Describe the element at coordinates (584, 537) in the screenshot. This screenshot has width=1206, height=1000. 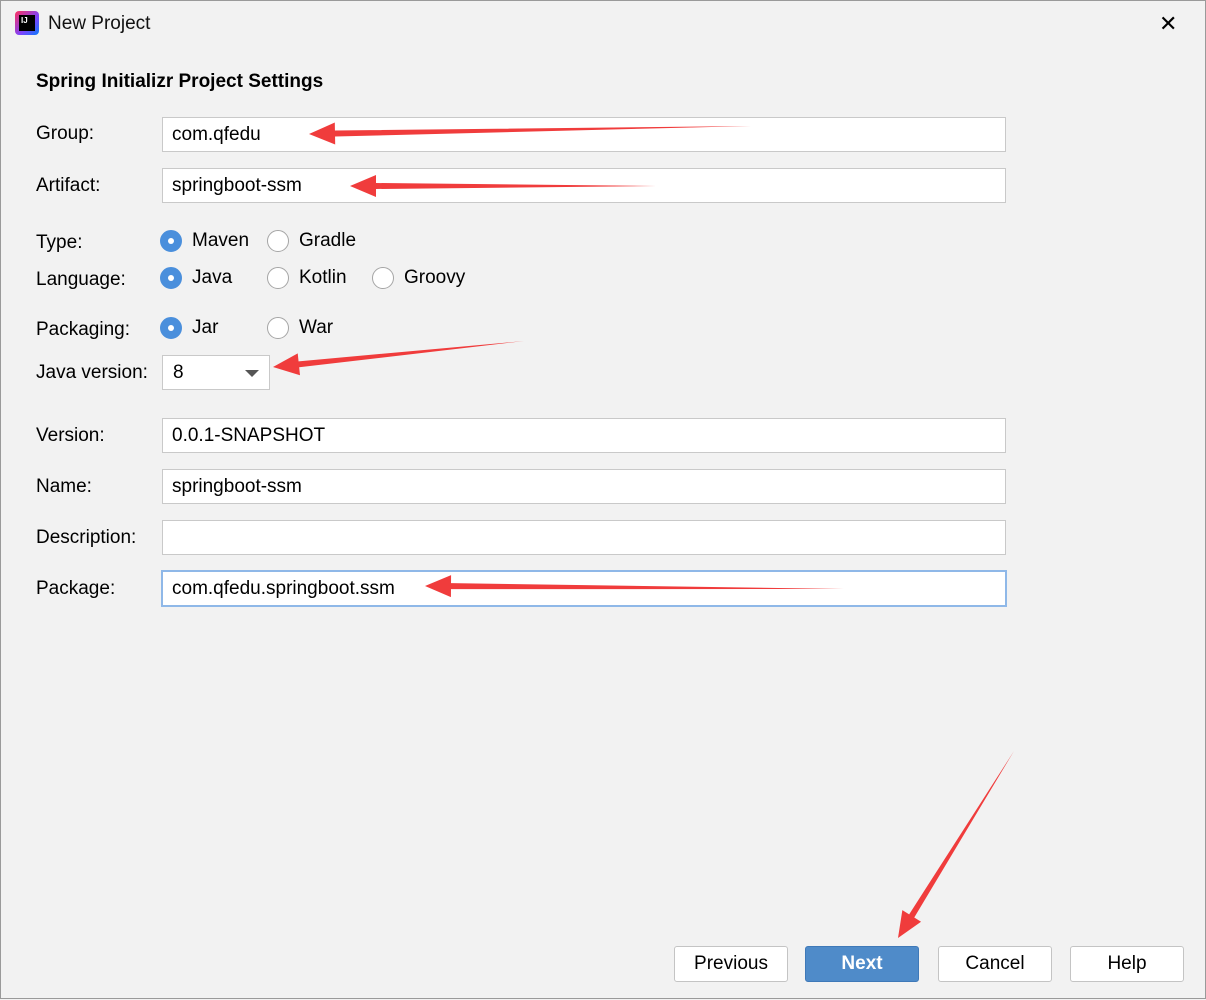
I see `description-input` at that location.